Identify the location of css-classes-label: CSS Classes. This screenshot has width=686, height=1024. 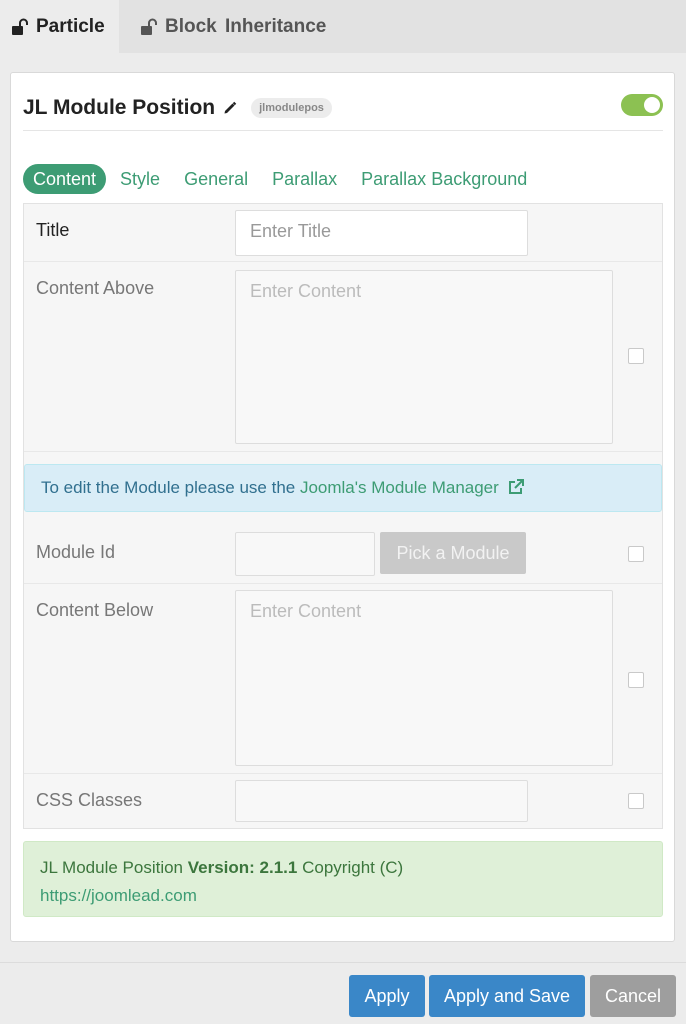
(89, 800).